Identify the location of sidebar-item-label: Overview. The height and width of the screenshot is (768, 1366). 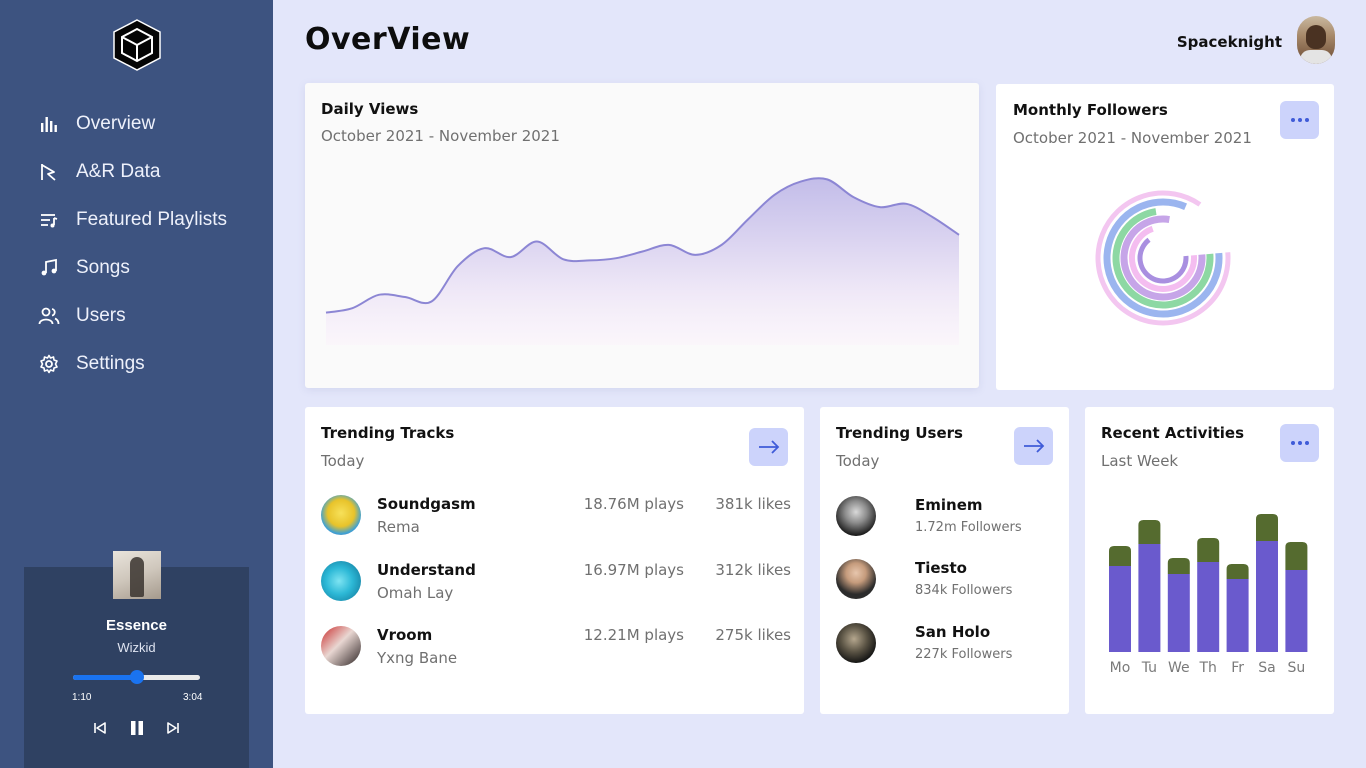
(116, 123).